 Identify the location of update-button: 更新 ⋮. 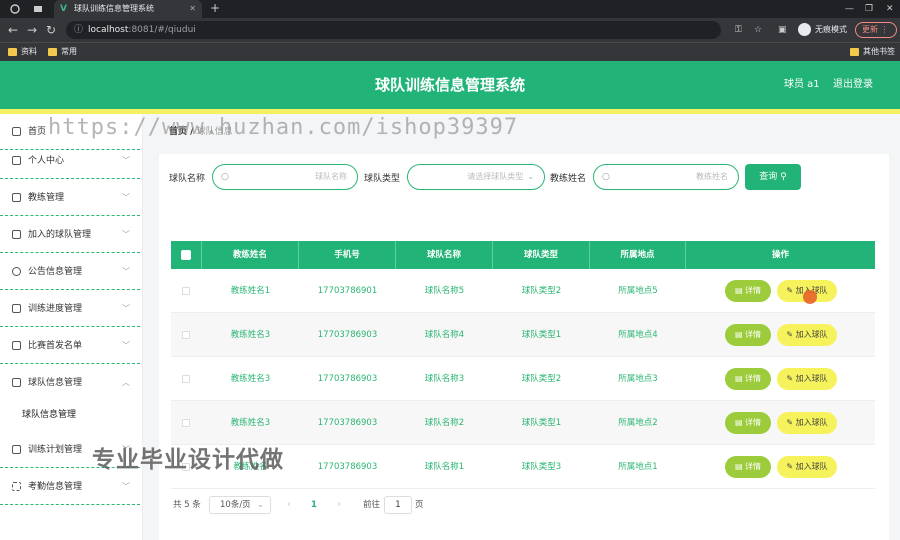
(876, 30).